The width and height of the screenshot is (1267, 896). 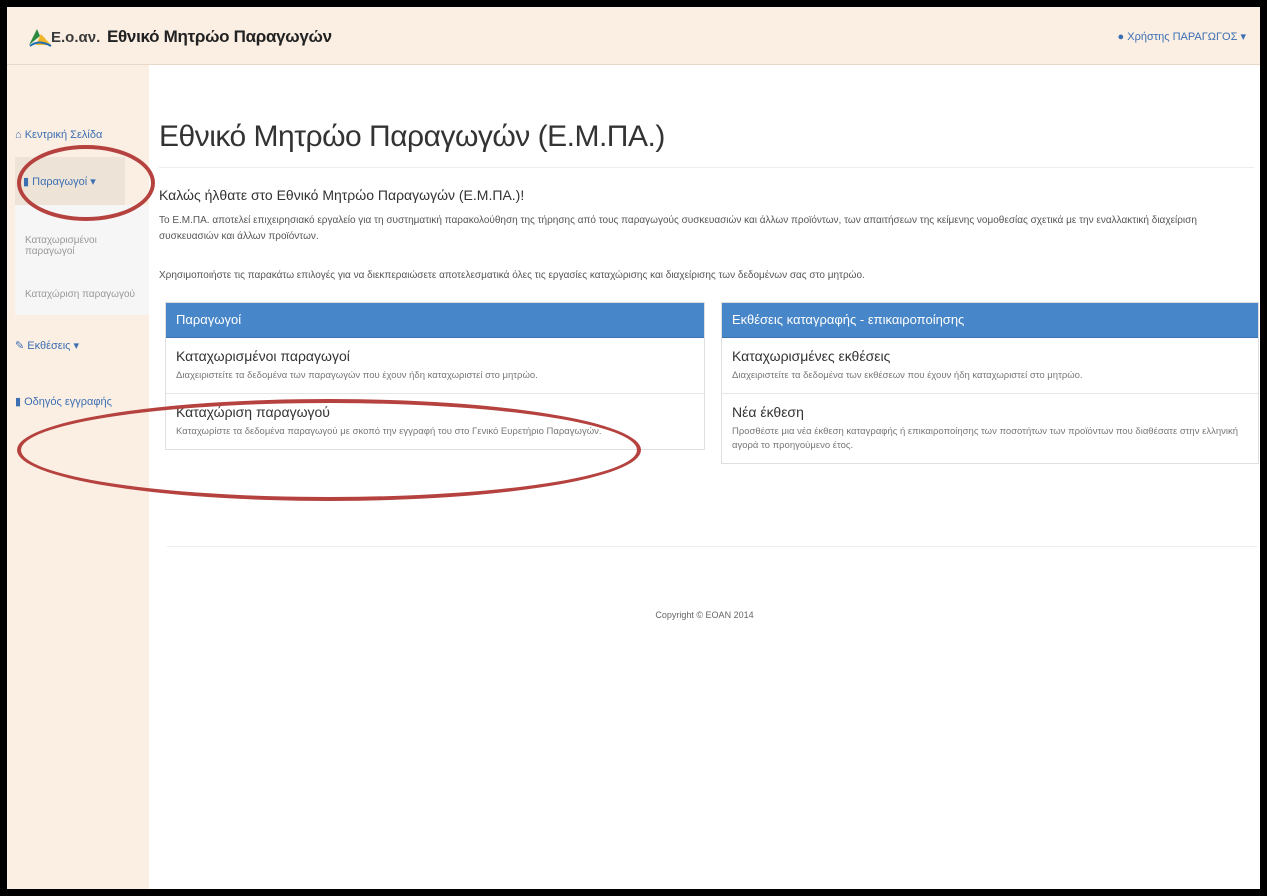 I want to click on row-title: Καταχωρισμένες εκθέσεις, so click(x=811, y=356).